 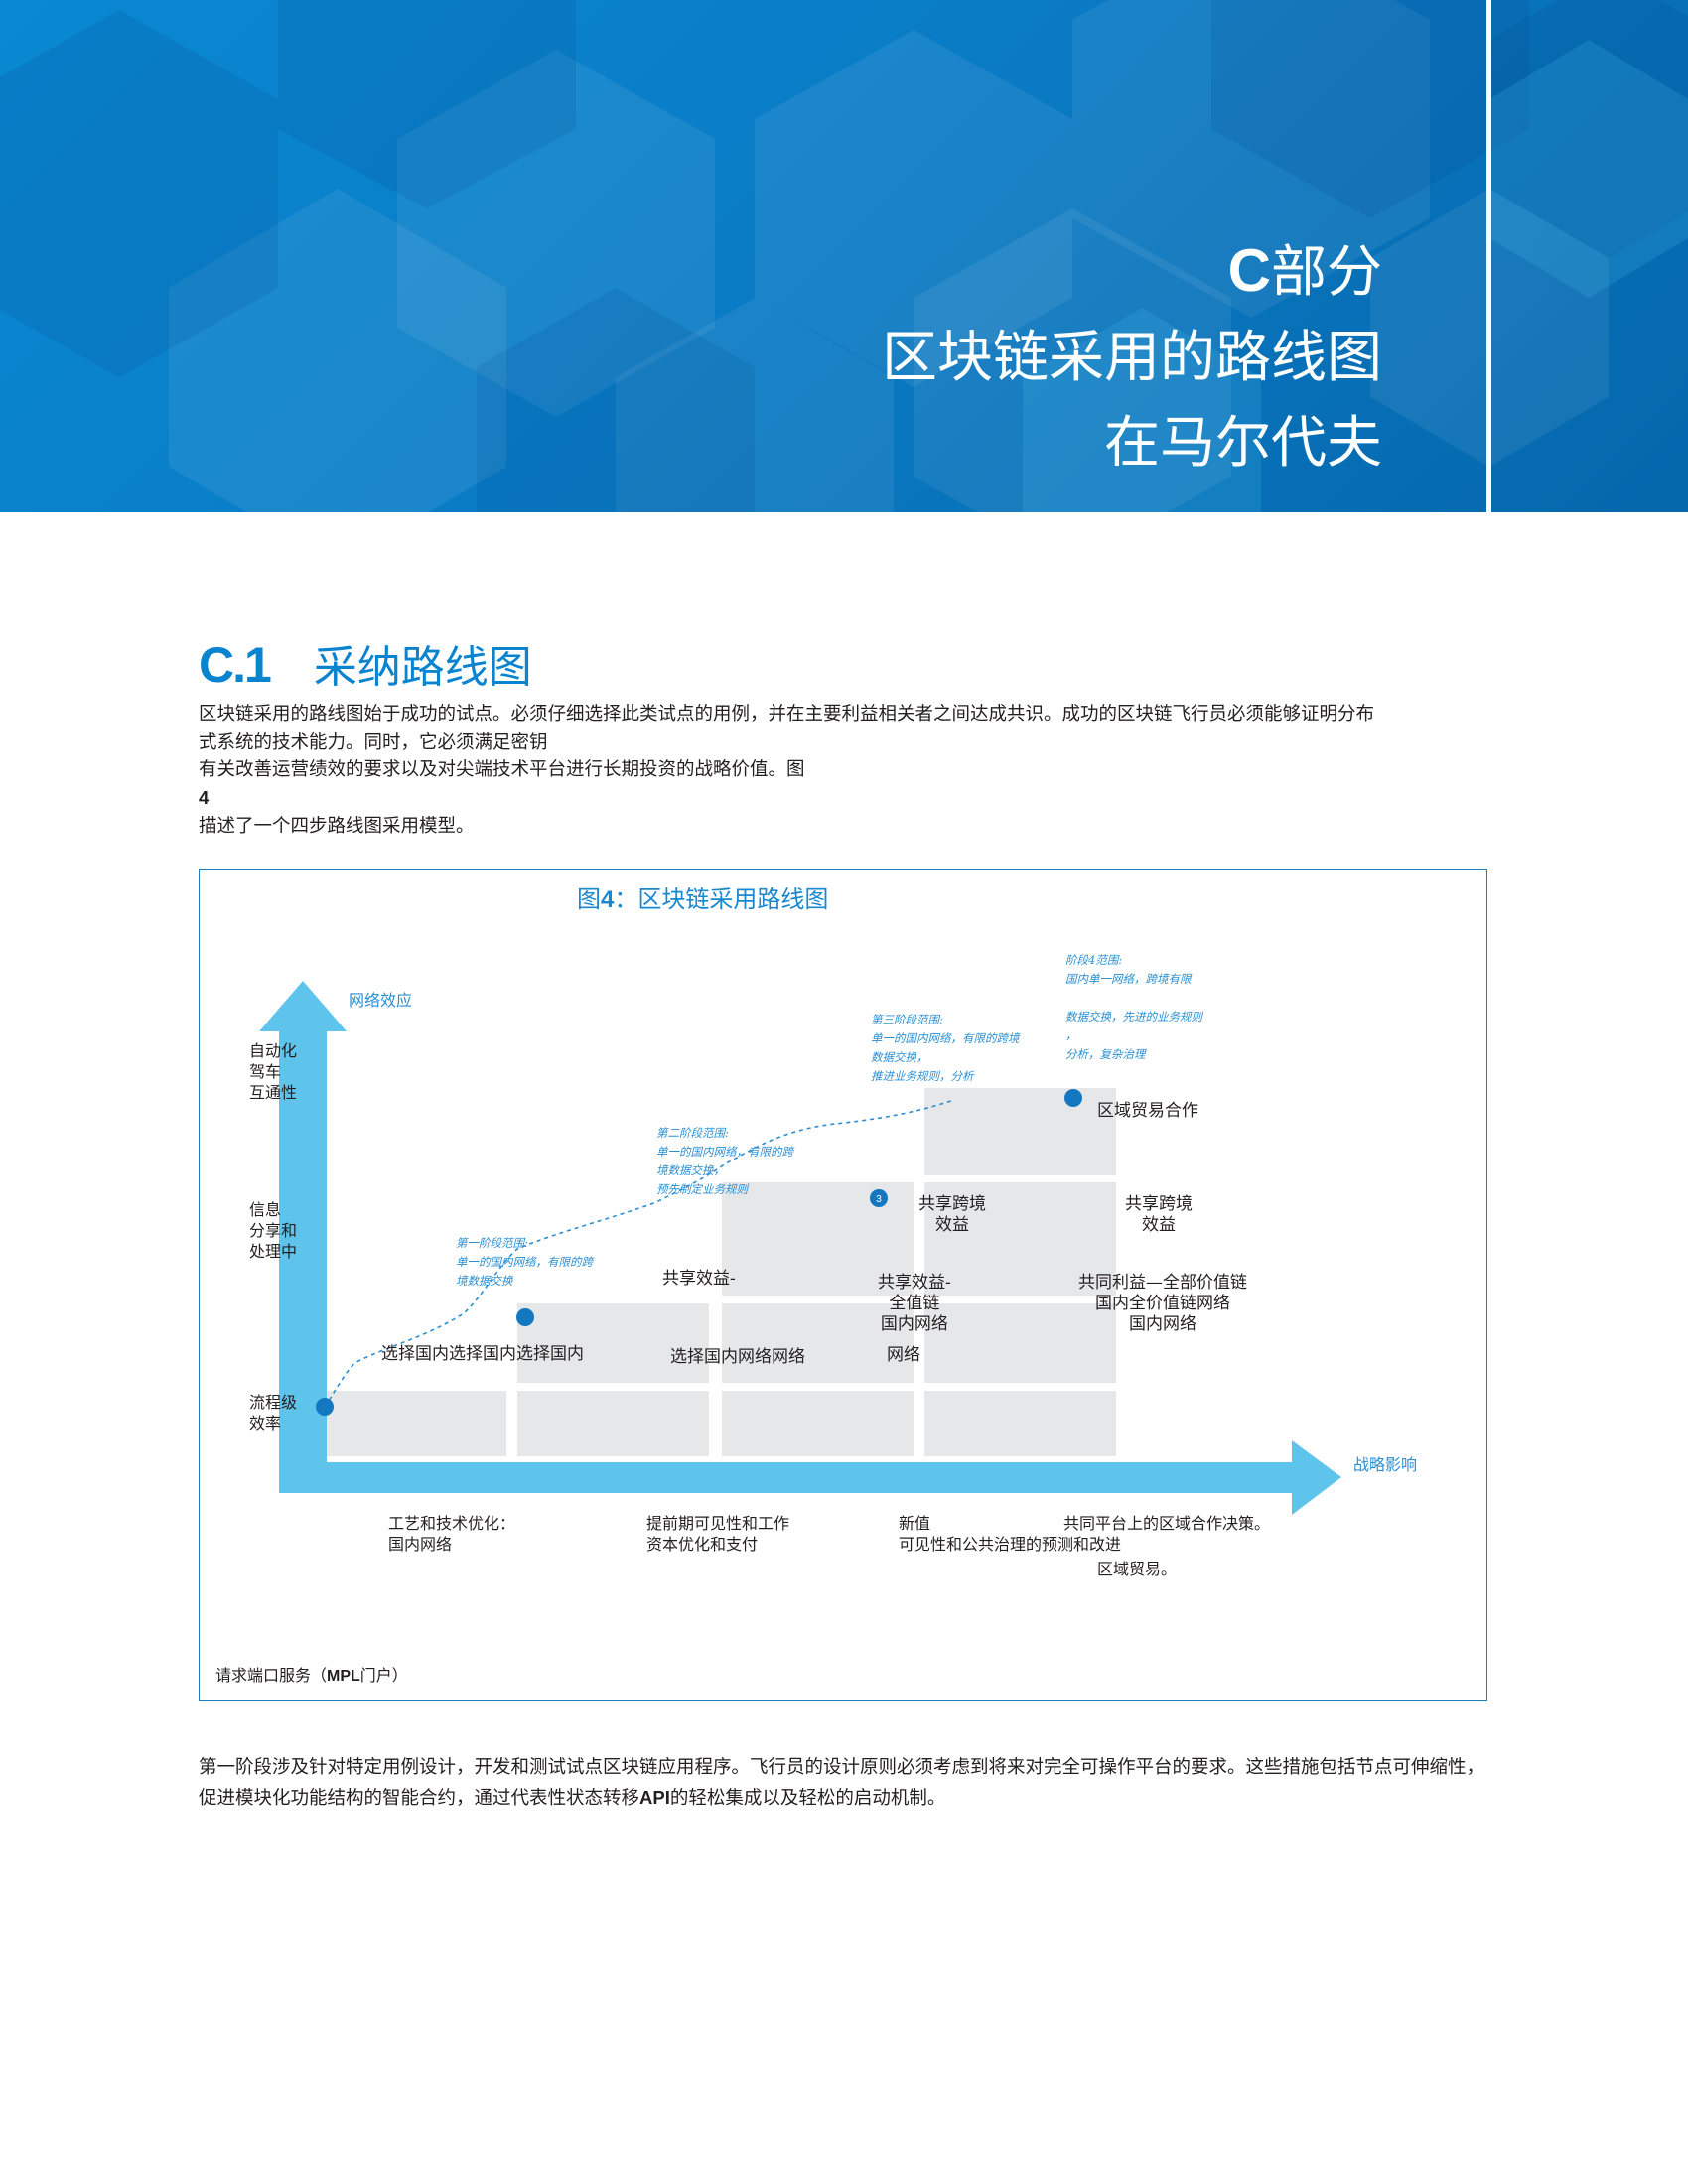 I want to click on stage3-scope-note: 第三阶段范围: 单一的国内网络，有限的跨境 数据交换， 推进业务规则，分析, so click(x=945, y=1048).